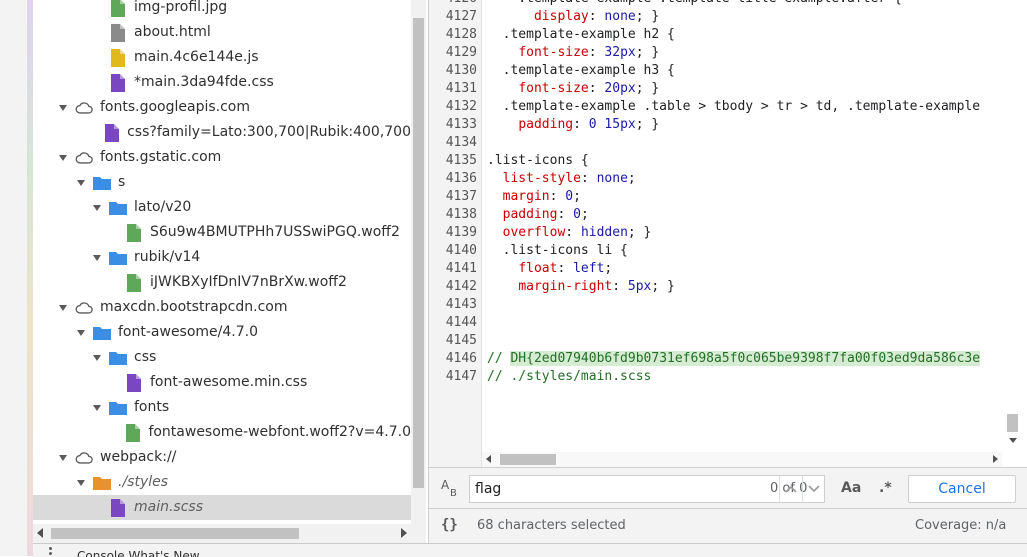 The image size is (1027, 557). Describe the element at coordinates (418, 253) in the screenshot. I see `tree-vscroll-thumb` at that location.